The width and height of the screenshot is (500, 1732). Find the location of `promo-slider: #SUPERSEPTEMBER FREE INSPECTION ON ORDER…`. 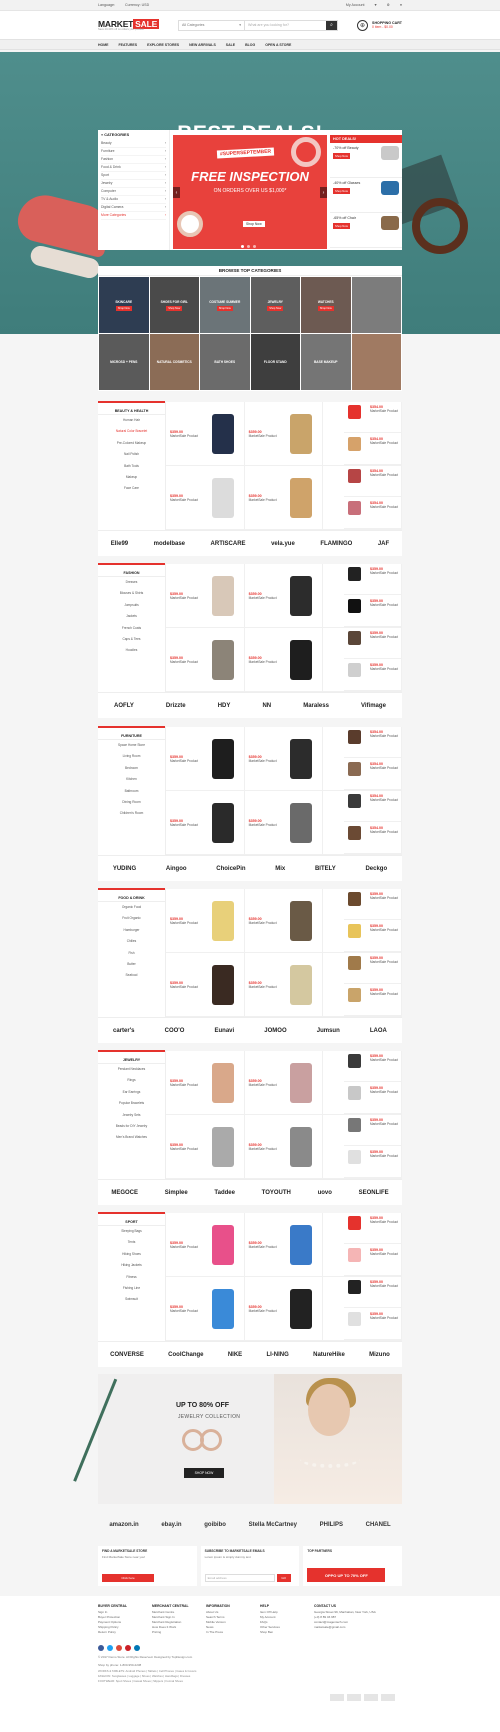

promo-slider: #SUPERSEPTEMBER FREE INSPECTION ON ORDER… is located at coordinates (250, 192).